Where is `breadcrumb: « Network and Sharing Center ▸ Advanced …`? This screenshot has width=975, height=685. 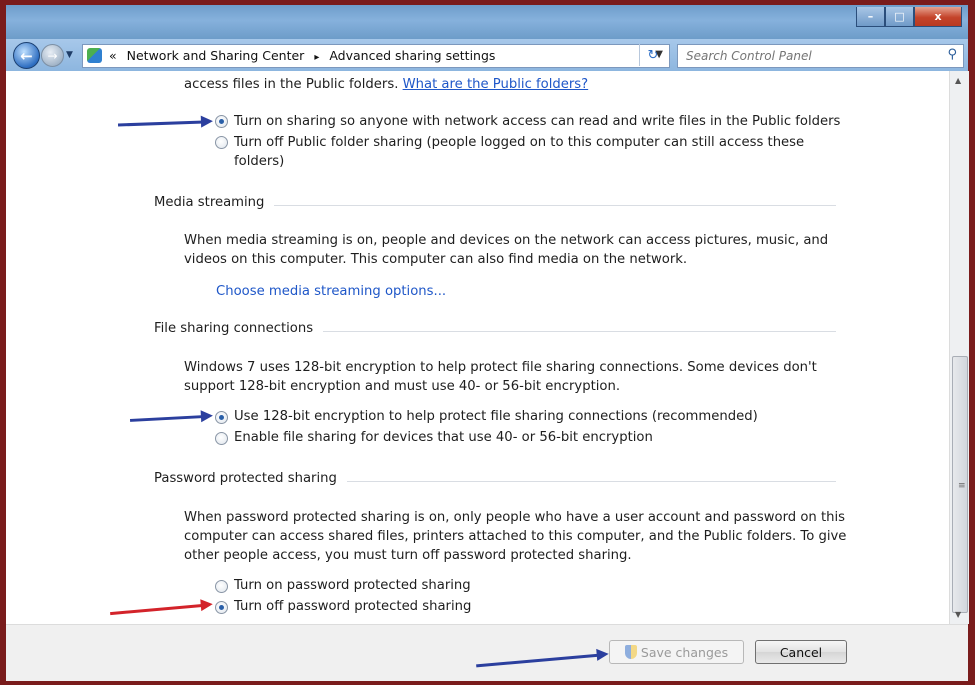
breadcrumb: « Network and Sharing Center ▸ Advanced … is located at coordinates (302, 55).